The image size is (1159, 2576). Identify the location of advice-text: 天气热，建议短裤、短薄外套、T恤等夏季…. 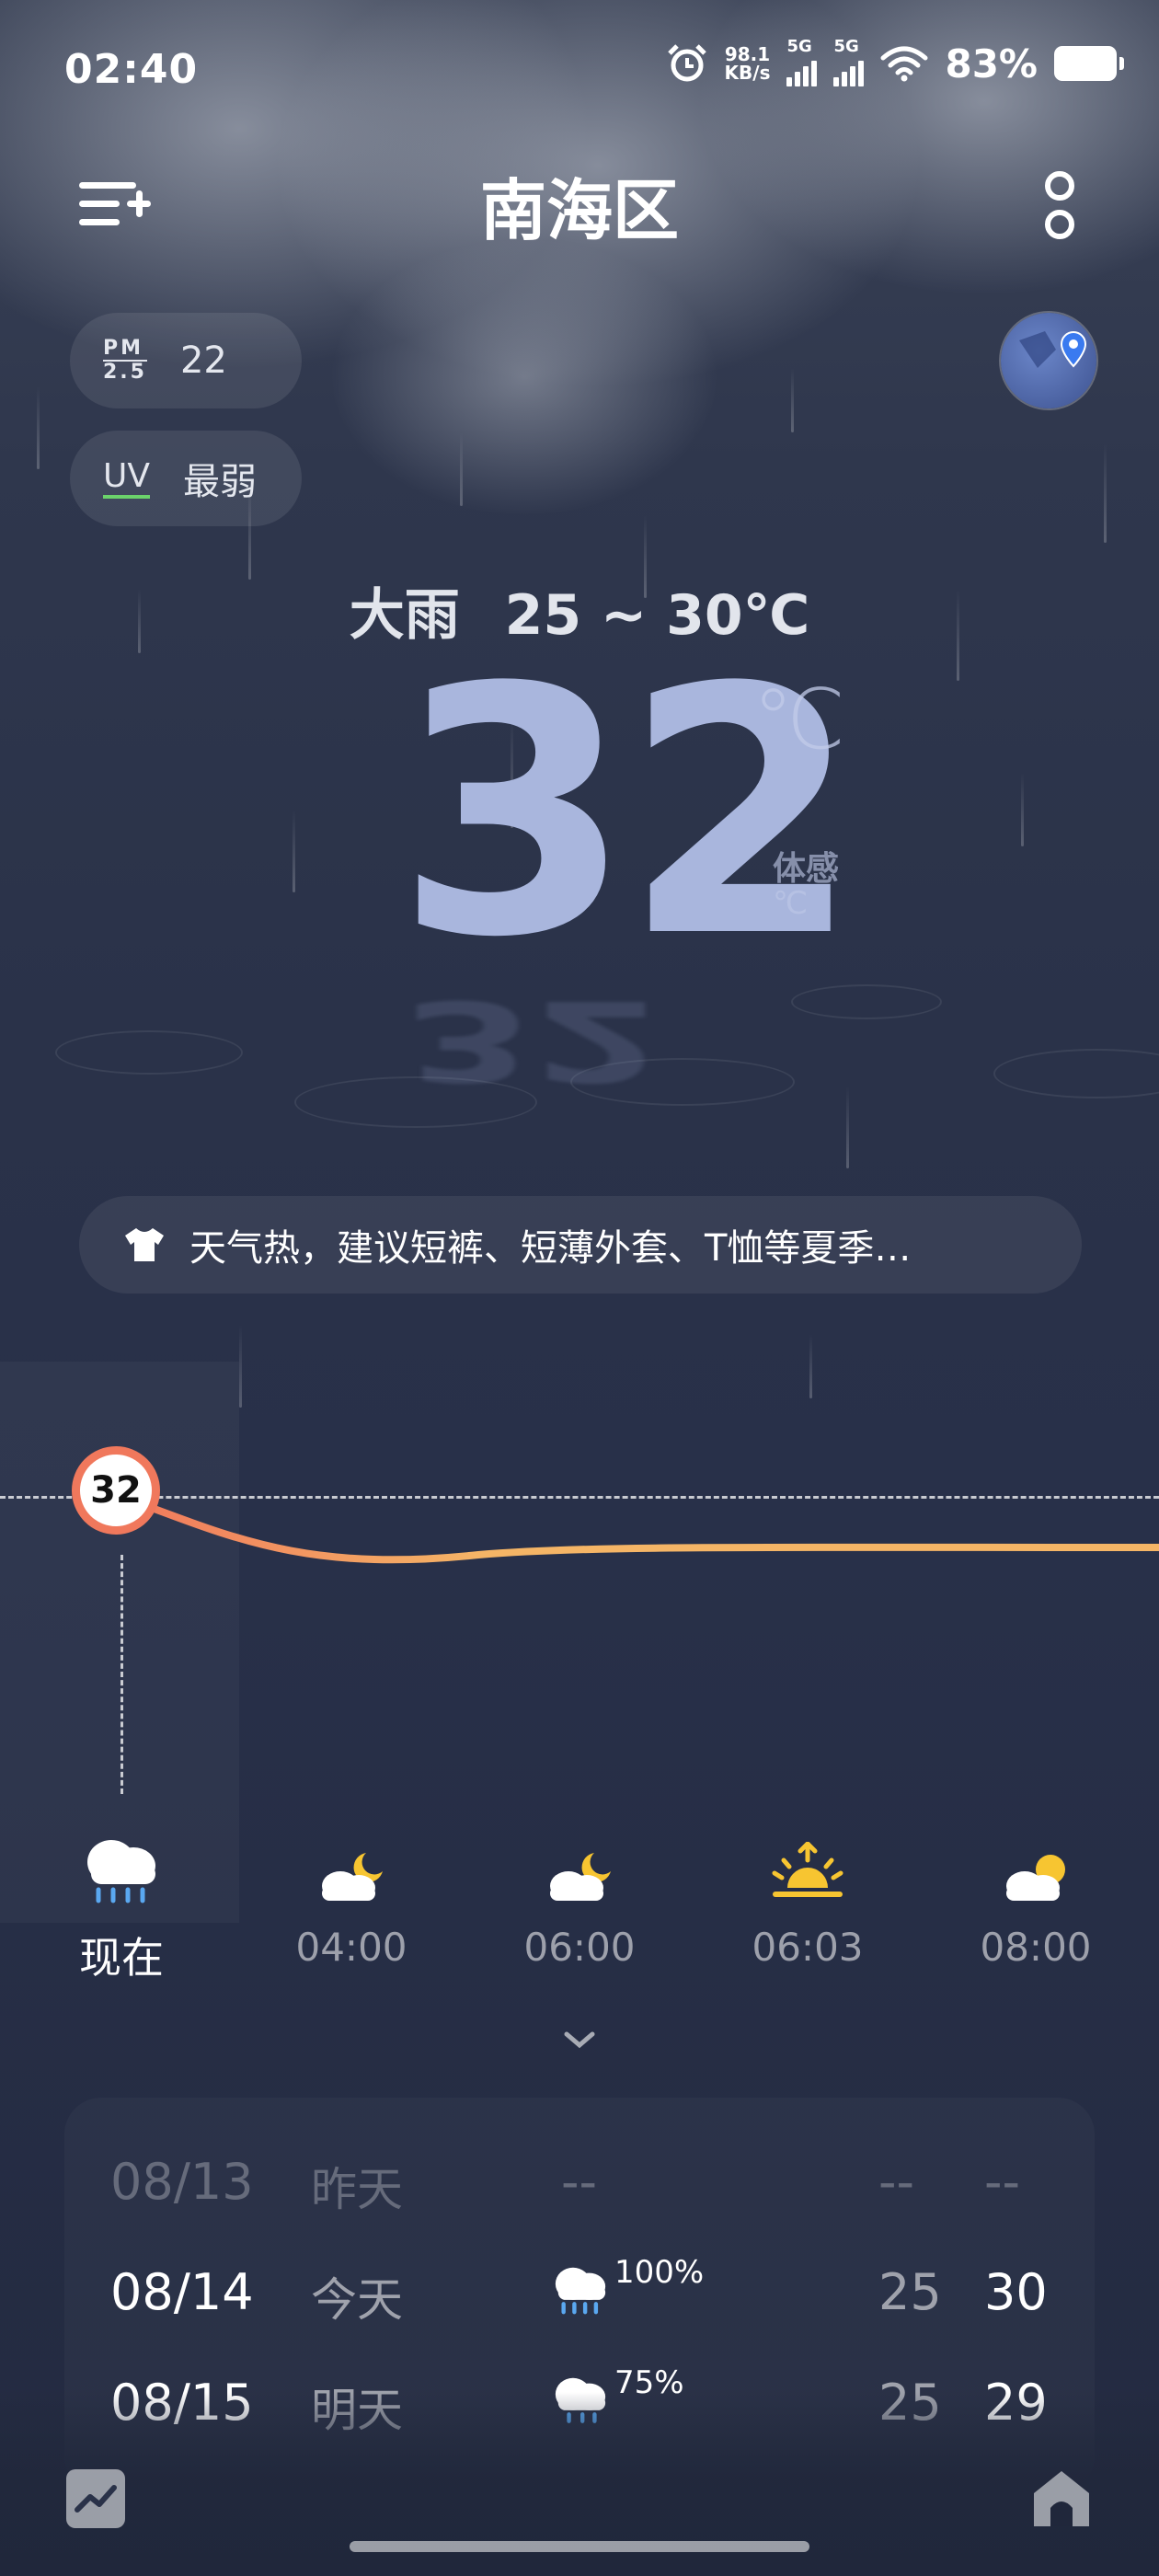
(550, 1248).